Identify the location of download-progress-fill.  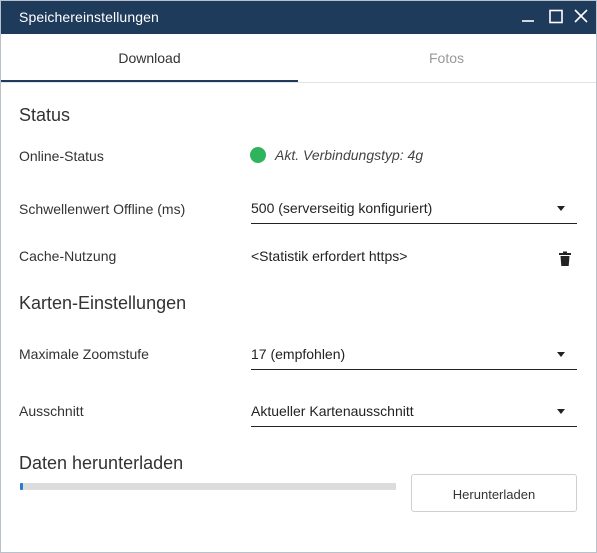
(21, 486).